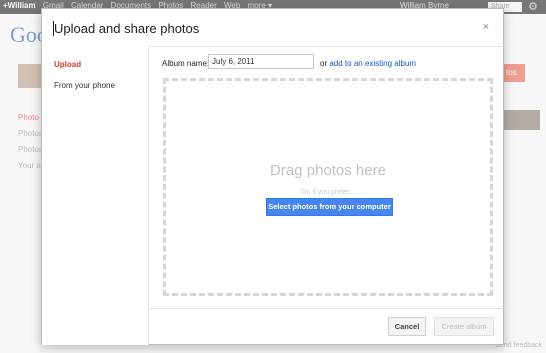 This screenshot has width=546, height=353. What do you see at coordinates (327, 308) in the screenshot?
I see `divider` at bounding box center [327, 308].